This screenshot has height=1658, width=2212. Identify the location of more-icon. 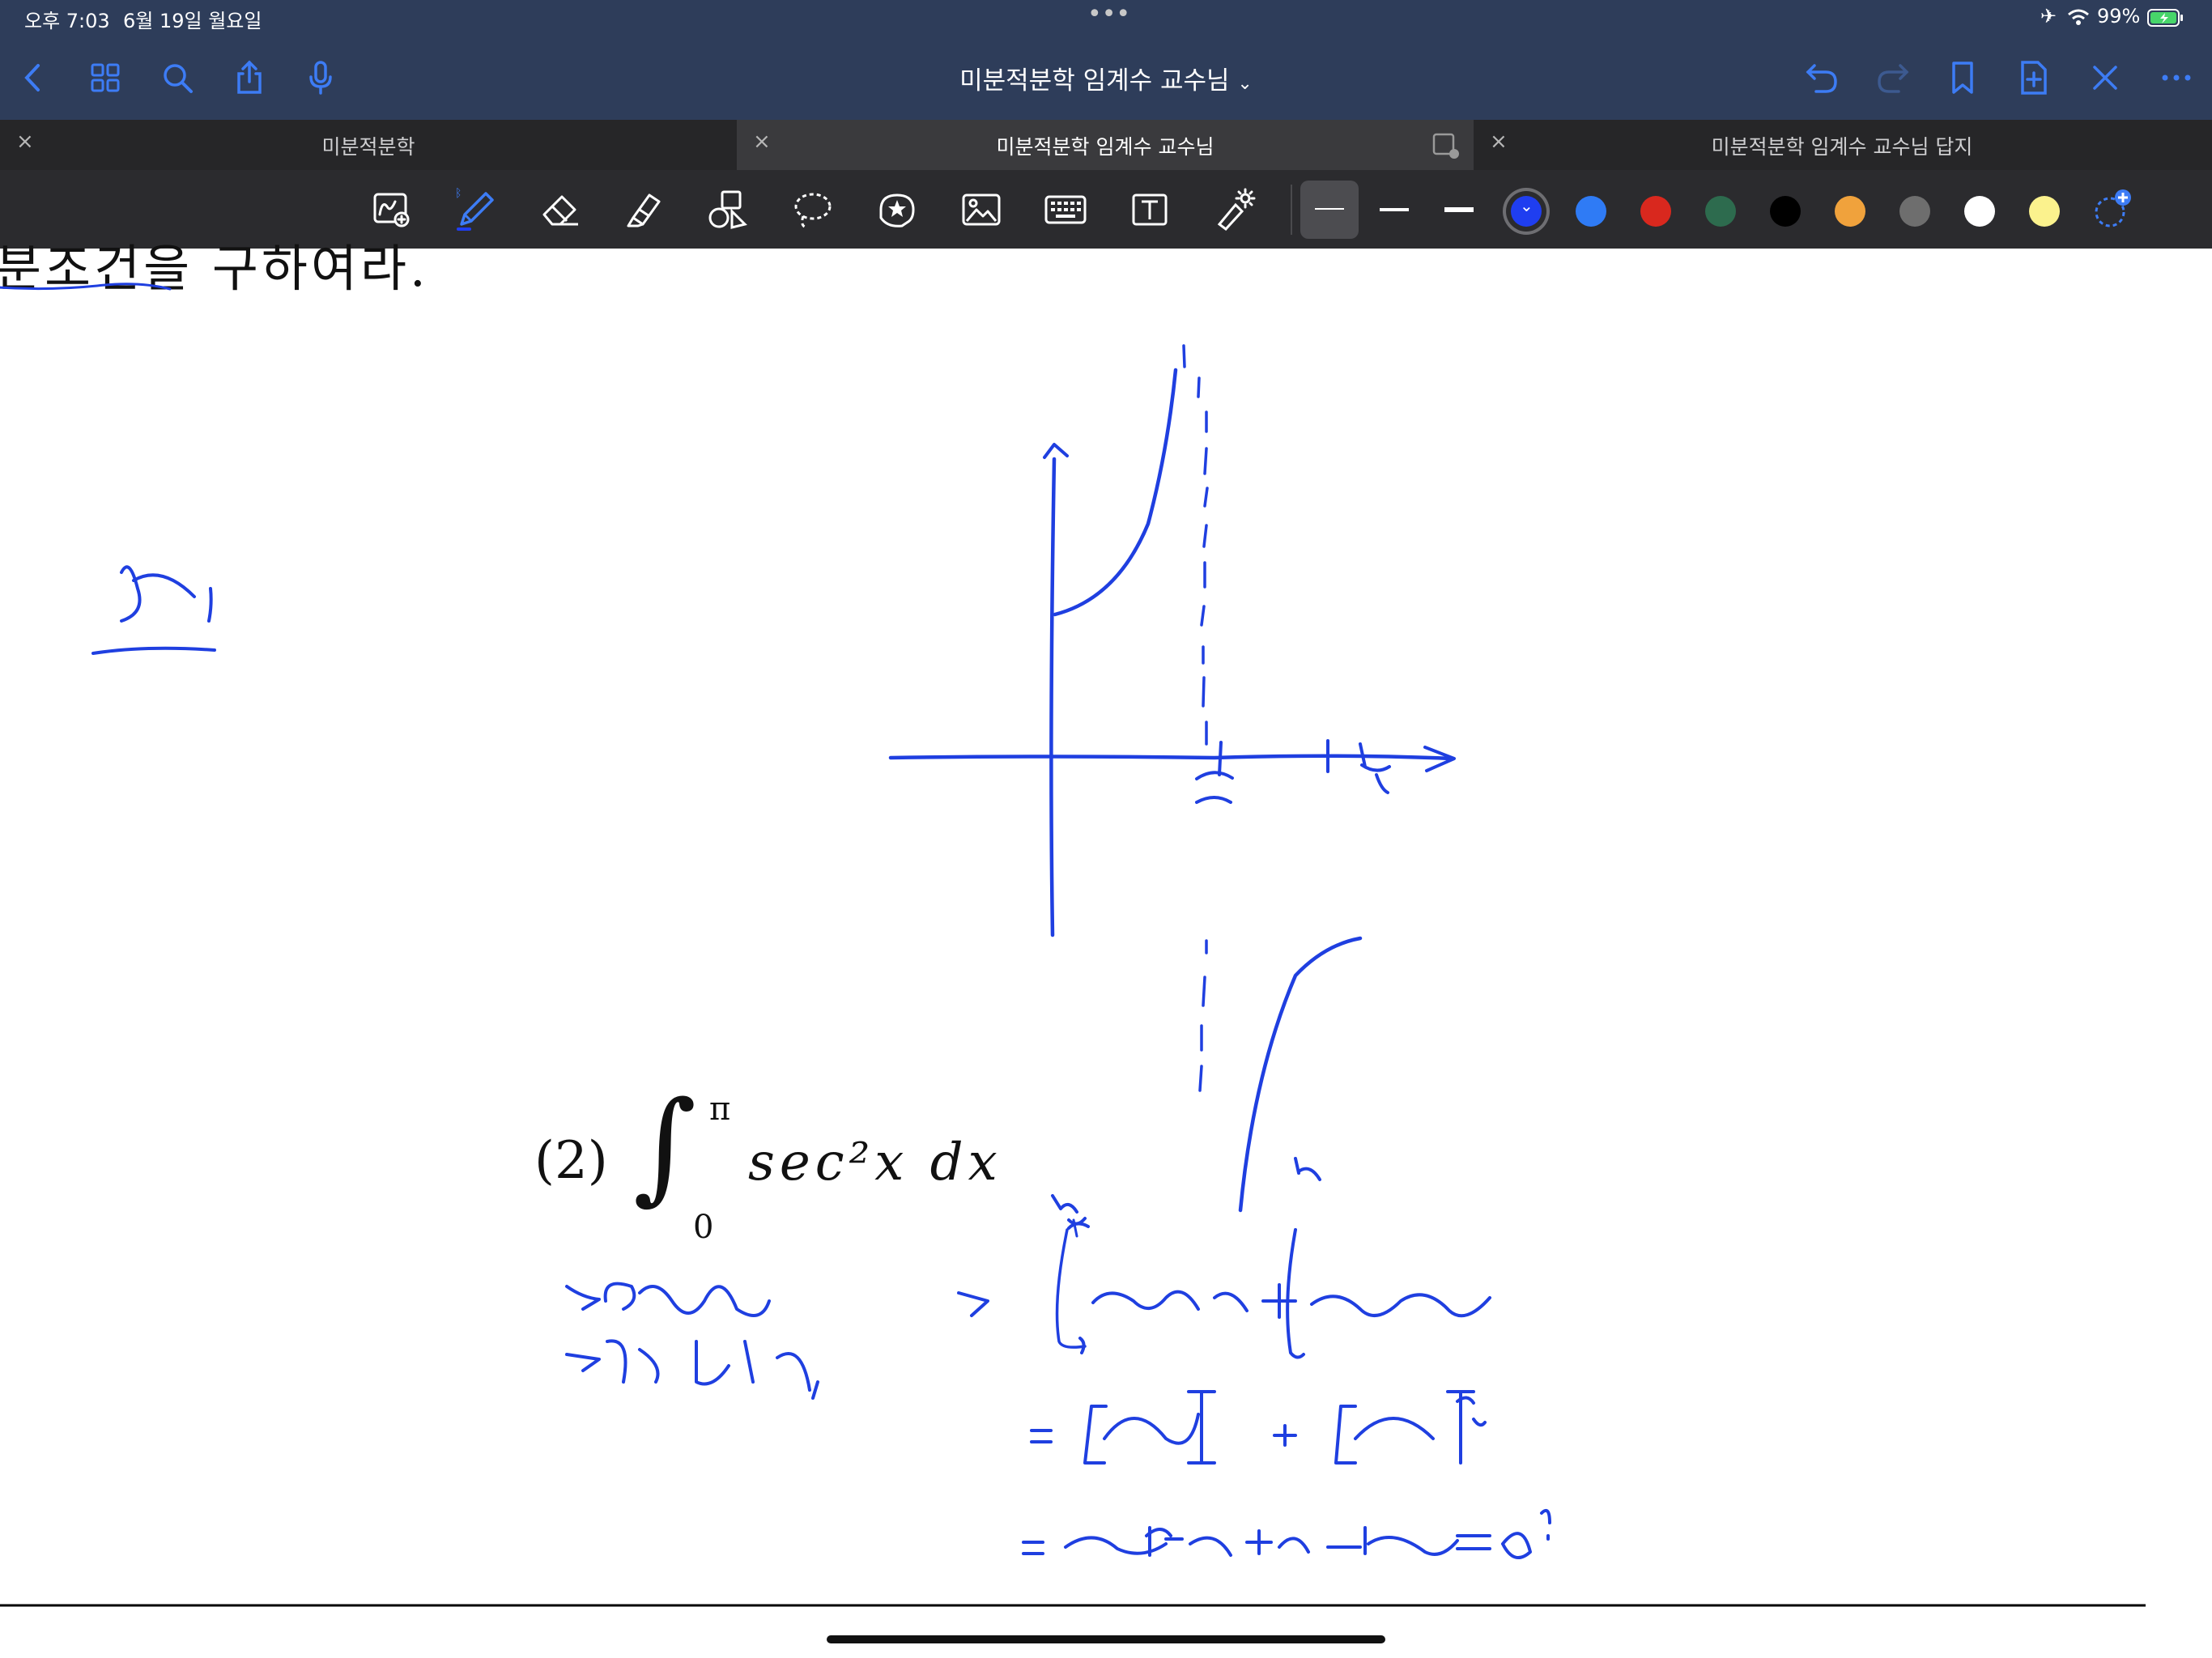
(2177, 77).